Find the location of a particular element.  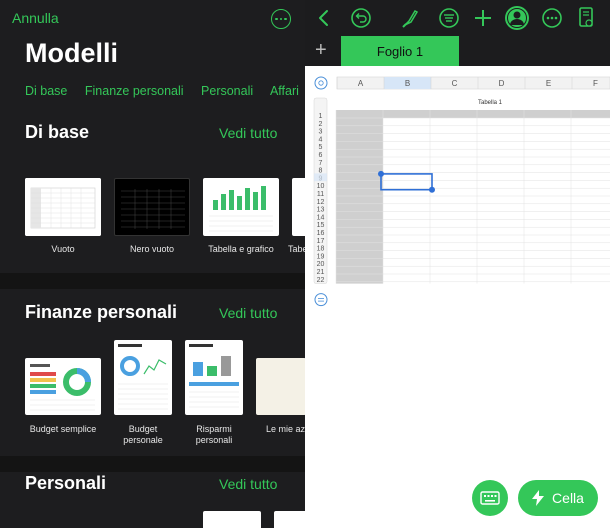

column-header-bar is located at coordinates (473, 83).